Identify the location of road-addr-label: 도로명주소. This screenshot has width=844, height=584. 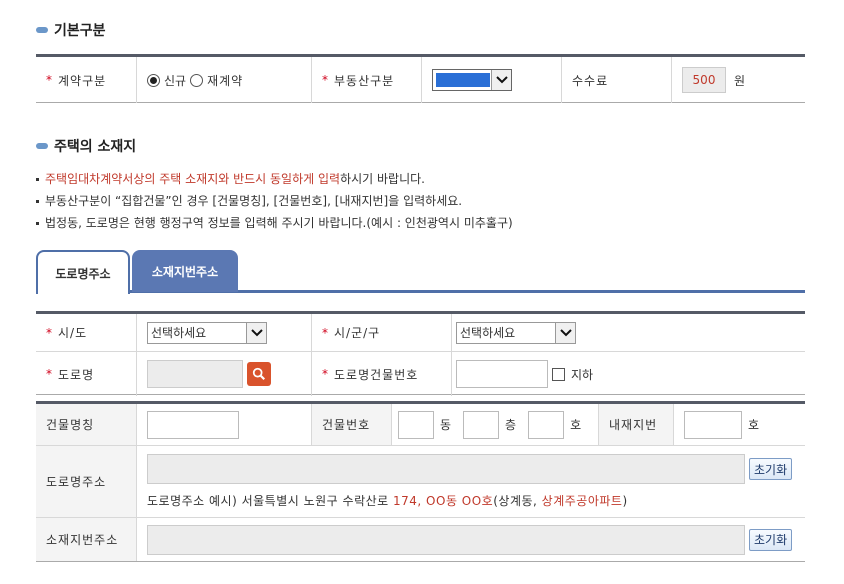
(86, 481).